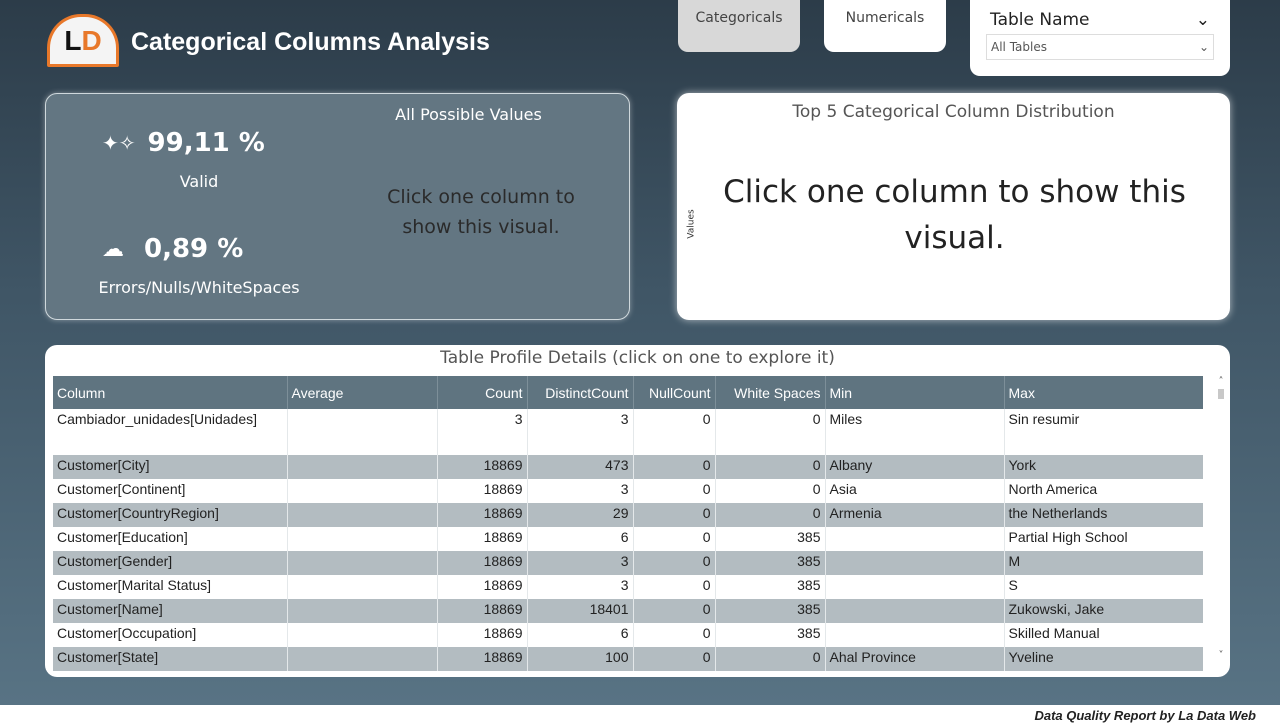 Image resolution: width=1280 pixels, height=727 pixels. What do you see at coordinates (1103, 659) in the screenshot?
I see `table-cell: Yveline` at bounding box center [1103, 659].